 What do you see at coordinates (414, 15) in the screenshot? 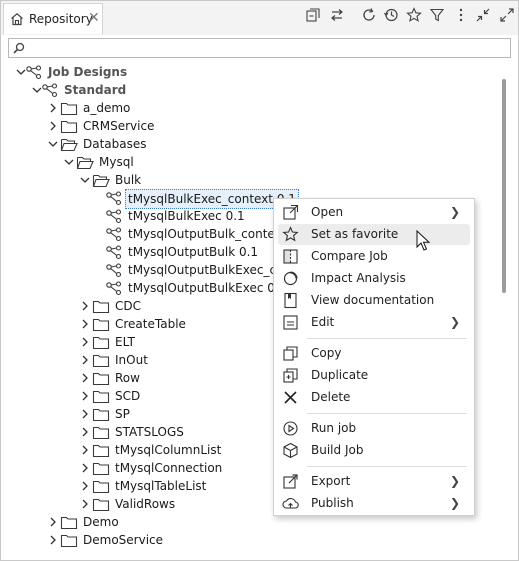
I see `favorite-star-icon` at bounding box center [414, 15].